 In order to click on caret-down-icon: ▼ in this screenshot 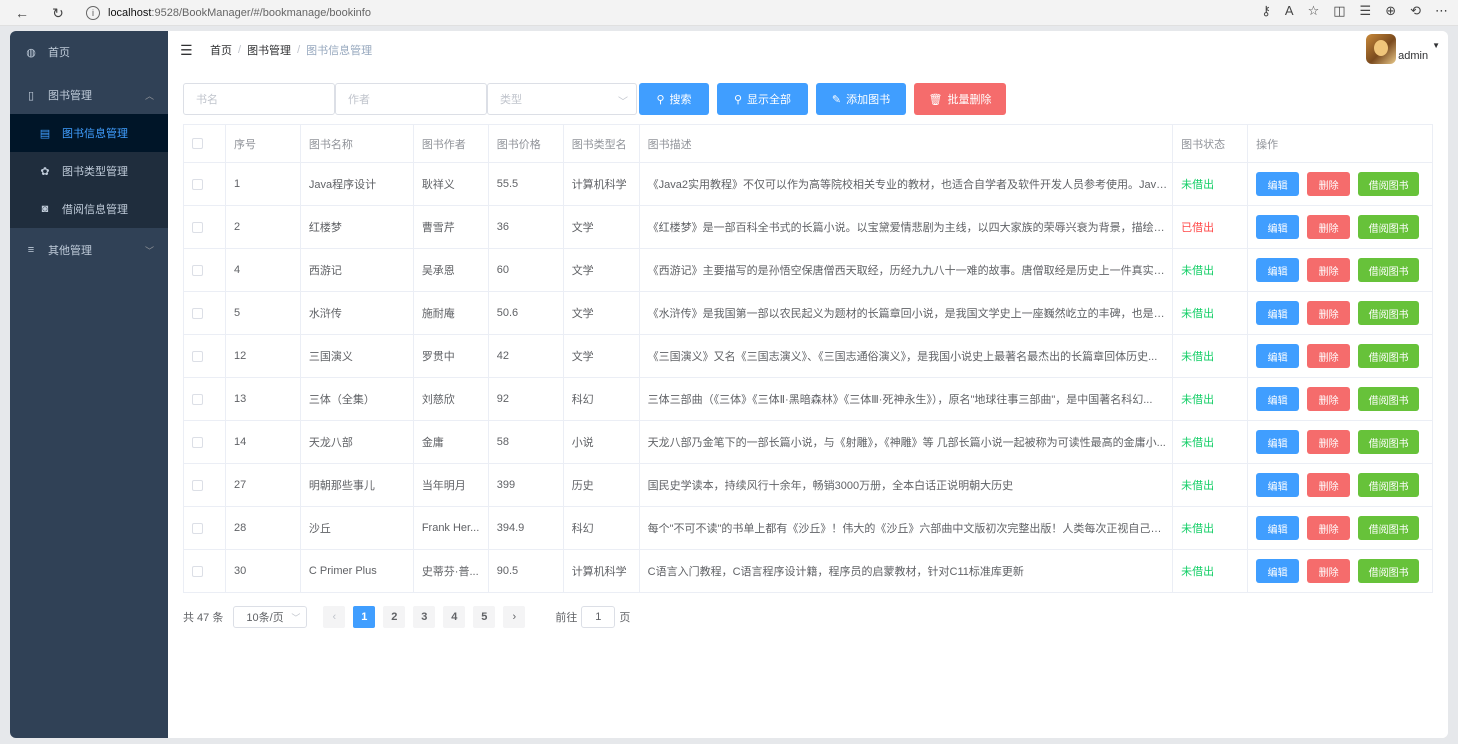, I will do `click(1436, 45)`.